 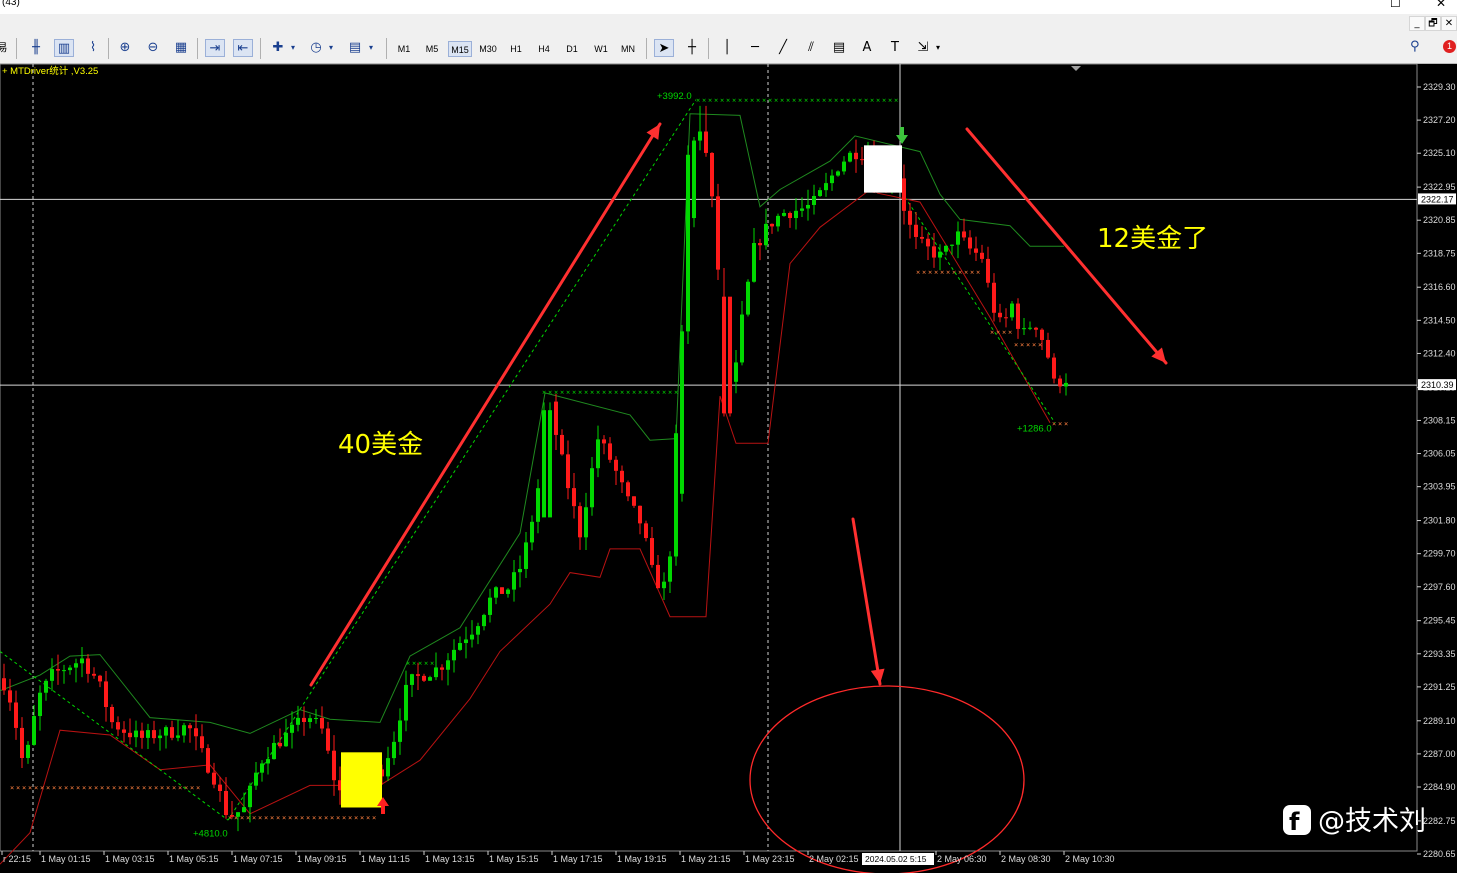 I want to click on y-tick-label: 2320.85, so click(x=1439, y=220).